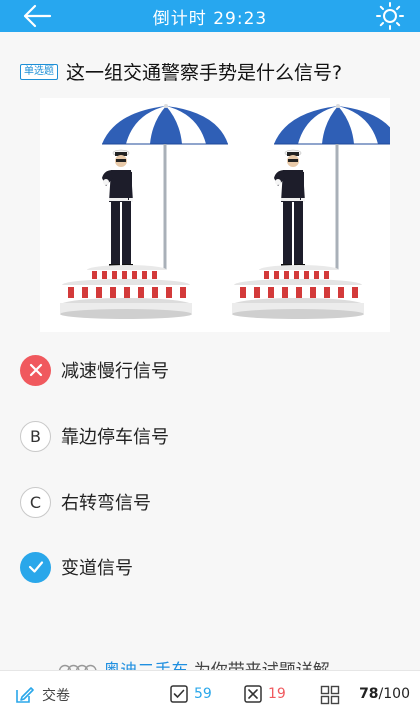 The height and width of the screenshot is (720, 420). What do you see at coordinates (35, 370) in the screenshot?
I see `x-icon` at bounding box center [35, 370].